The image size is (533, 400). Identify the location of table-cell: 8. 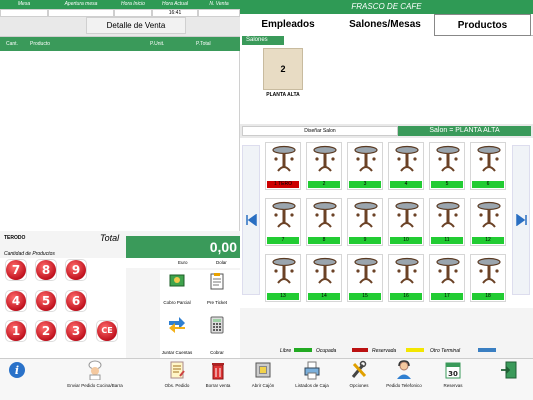
(324, 222).